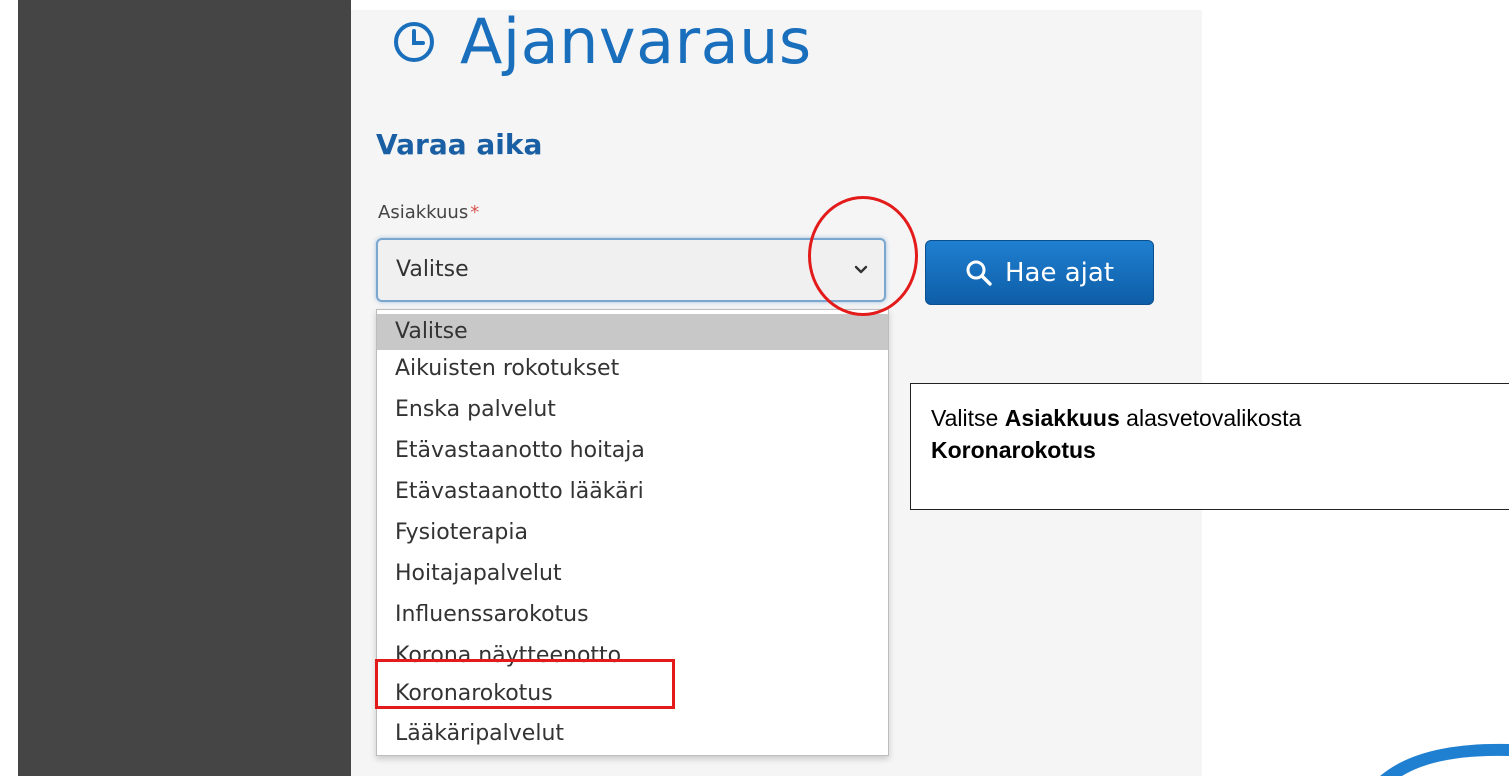  Describe the element at coordinates (1210, 418) in the screenshot. I see `instruction-middle: alasvetovalikosta` at that location.